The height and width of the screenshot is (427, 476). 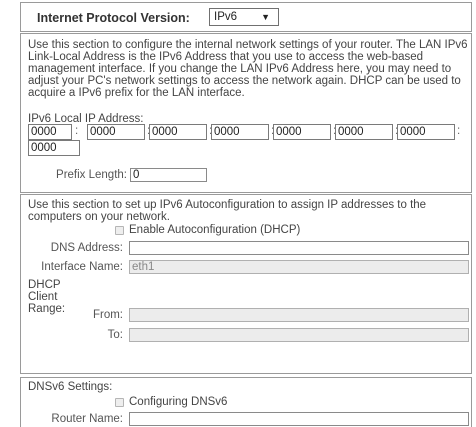 I want to click on dropdown-arrow-icon: ▼, so click(x=265, y=17).